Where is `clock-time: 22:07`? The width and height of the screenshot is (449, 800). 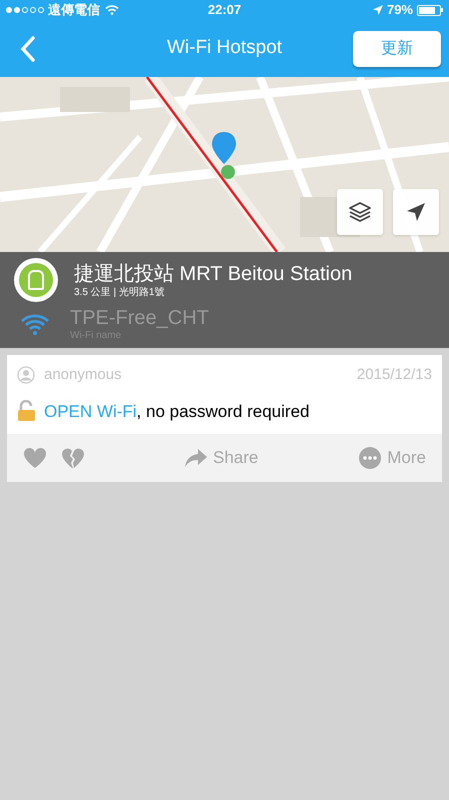 clock-time: 22:07 is located at coordinates (225, 10).